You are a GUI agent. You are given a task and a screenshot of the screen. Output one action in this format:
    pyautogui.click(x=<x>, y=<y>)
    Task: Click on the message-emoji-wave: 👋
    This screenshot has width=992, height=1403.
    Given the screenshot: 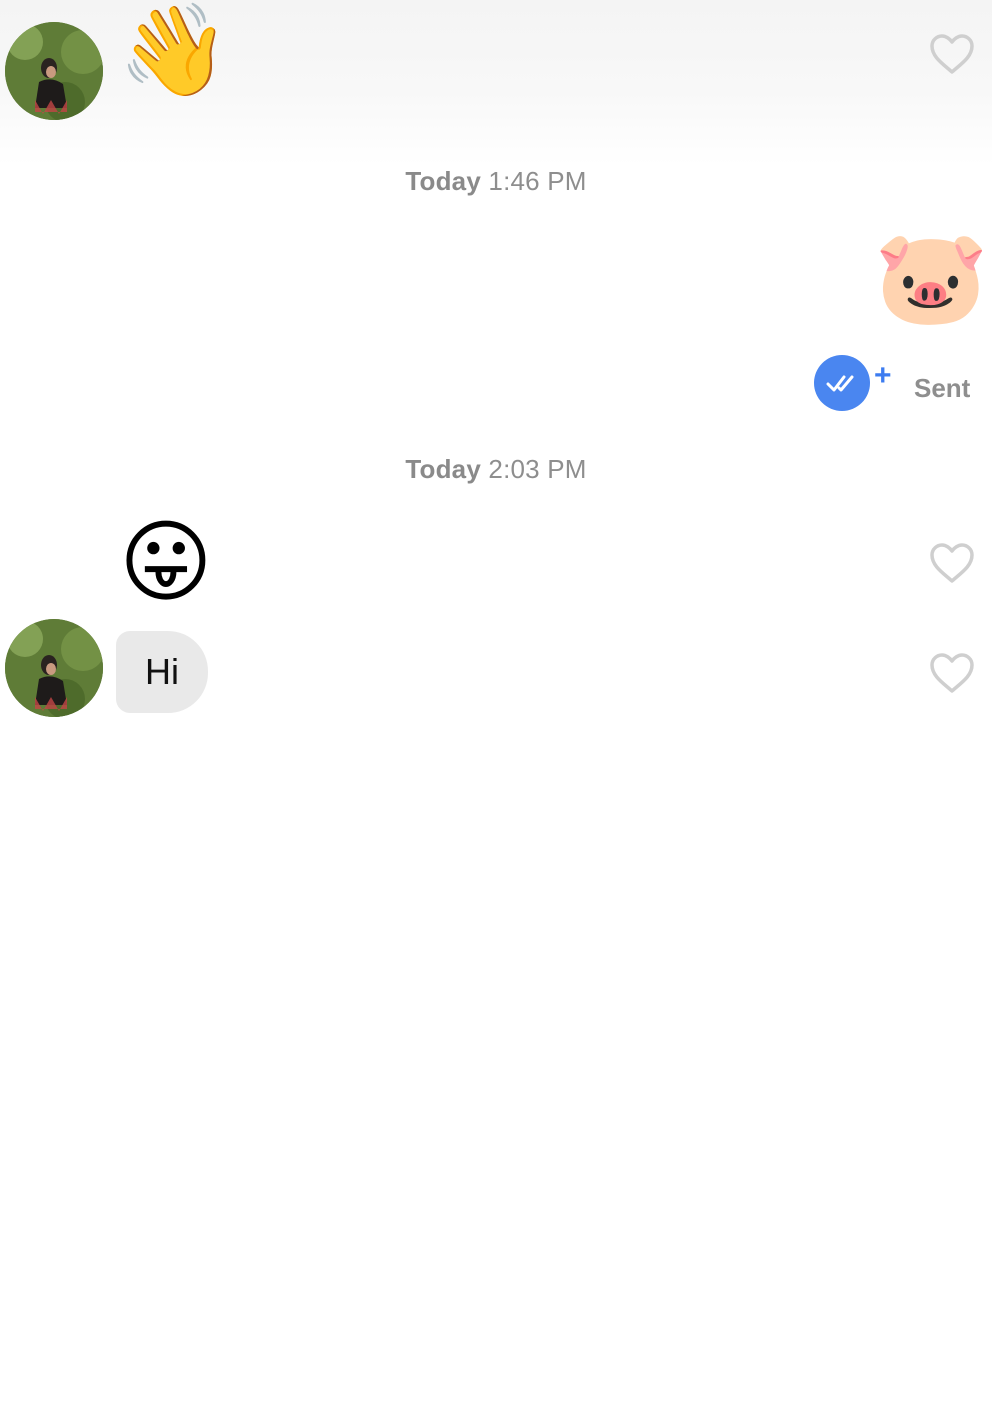 What is the action you would take?
    pyautogui.click(x=174, y=51)
    